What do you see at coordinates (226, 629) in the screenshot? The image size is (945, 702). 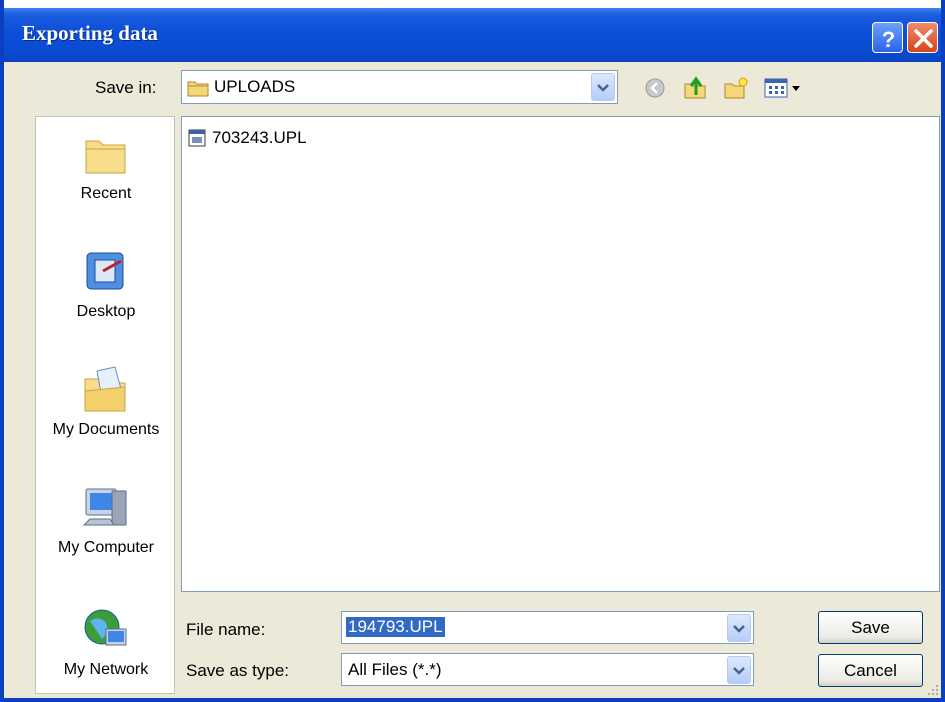 I see `file-name-label: File name:` at bounding box center [226, 629].